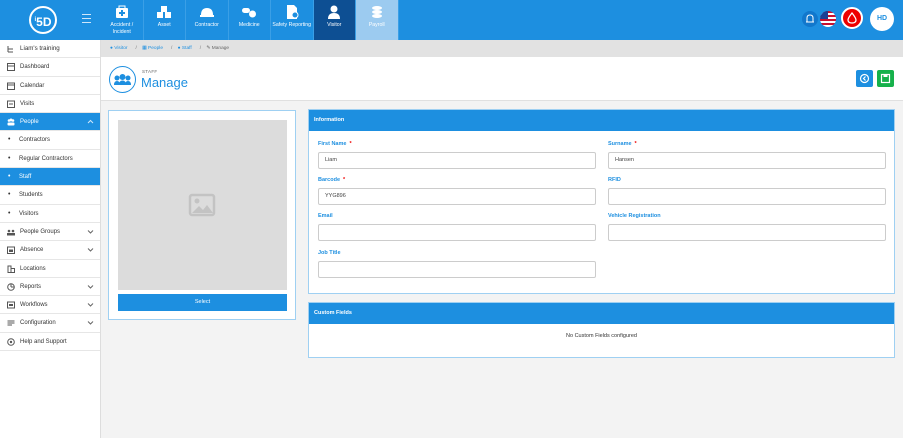 The width and height of the screenshot is (903, 438). Describe the element at coordinates (747, 232) in the screenshot. I see `vehicle-registration-input` at that location.